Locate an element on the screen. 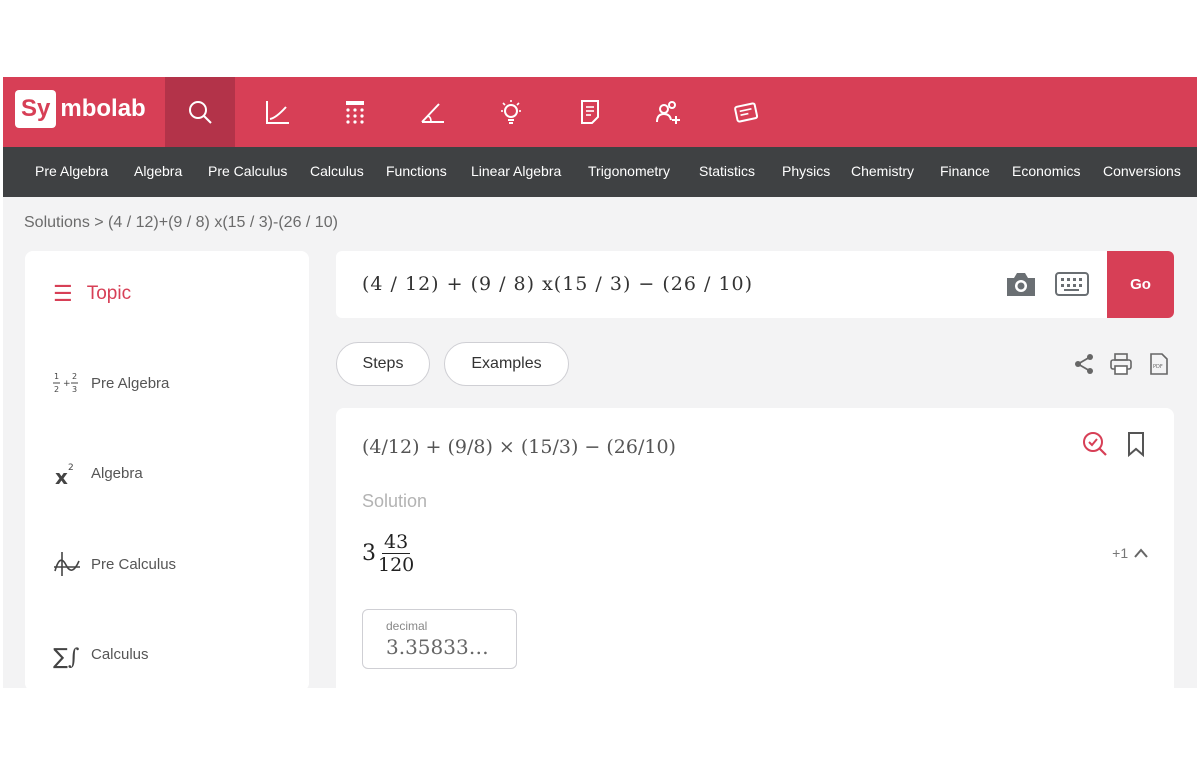 The width and height of the screenshot is (1200, 765). topic-heading: Topic is located at coordinates (109, 293).